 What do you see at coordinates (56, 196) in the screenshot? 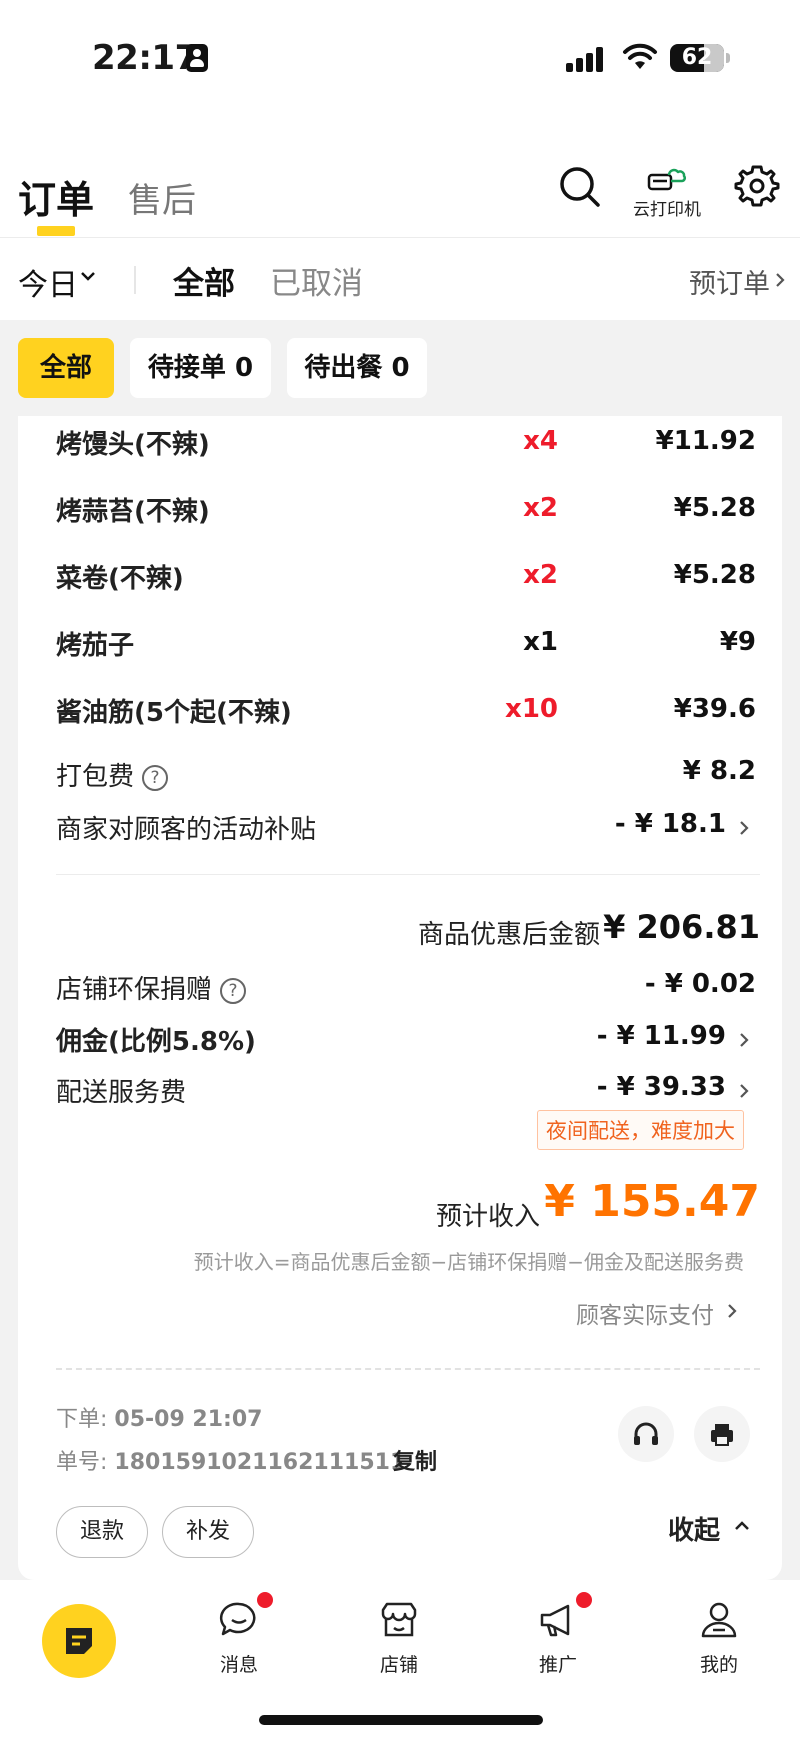
I see `tab-orders: 订单` at bounding box center [56, 196].